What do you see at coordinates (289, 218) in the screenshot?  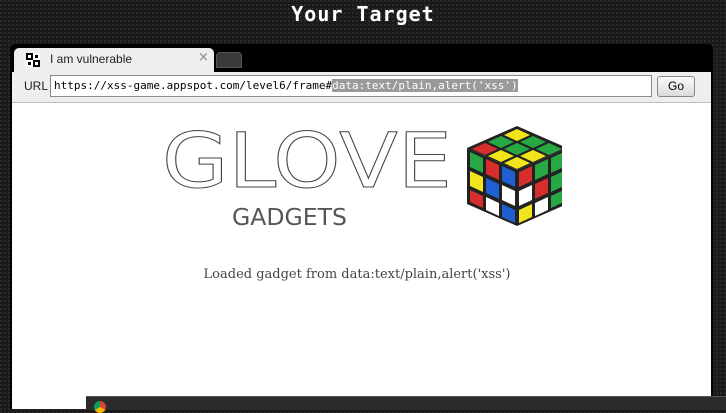 I see `logo-sub-text: GADGETS` at bounding box center [289, 218].